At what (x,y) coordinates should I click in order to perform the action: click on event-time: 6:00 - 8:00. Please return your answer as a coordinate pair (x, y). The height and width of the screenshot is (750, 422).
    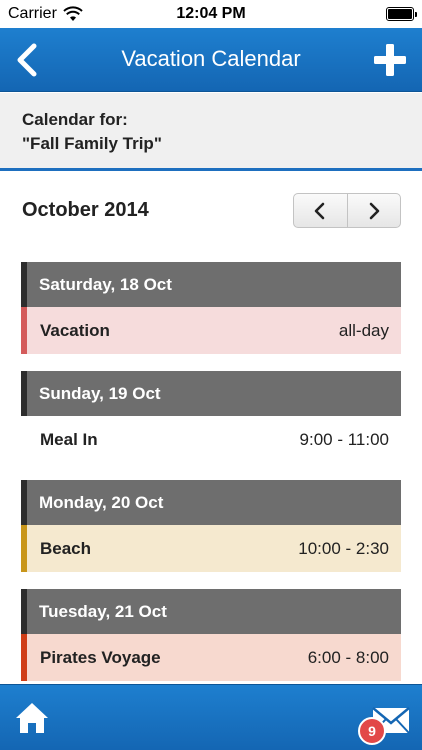
    Looking at the image, I should click on (348, 657).